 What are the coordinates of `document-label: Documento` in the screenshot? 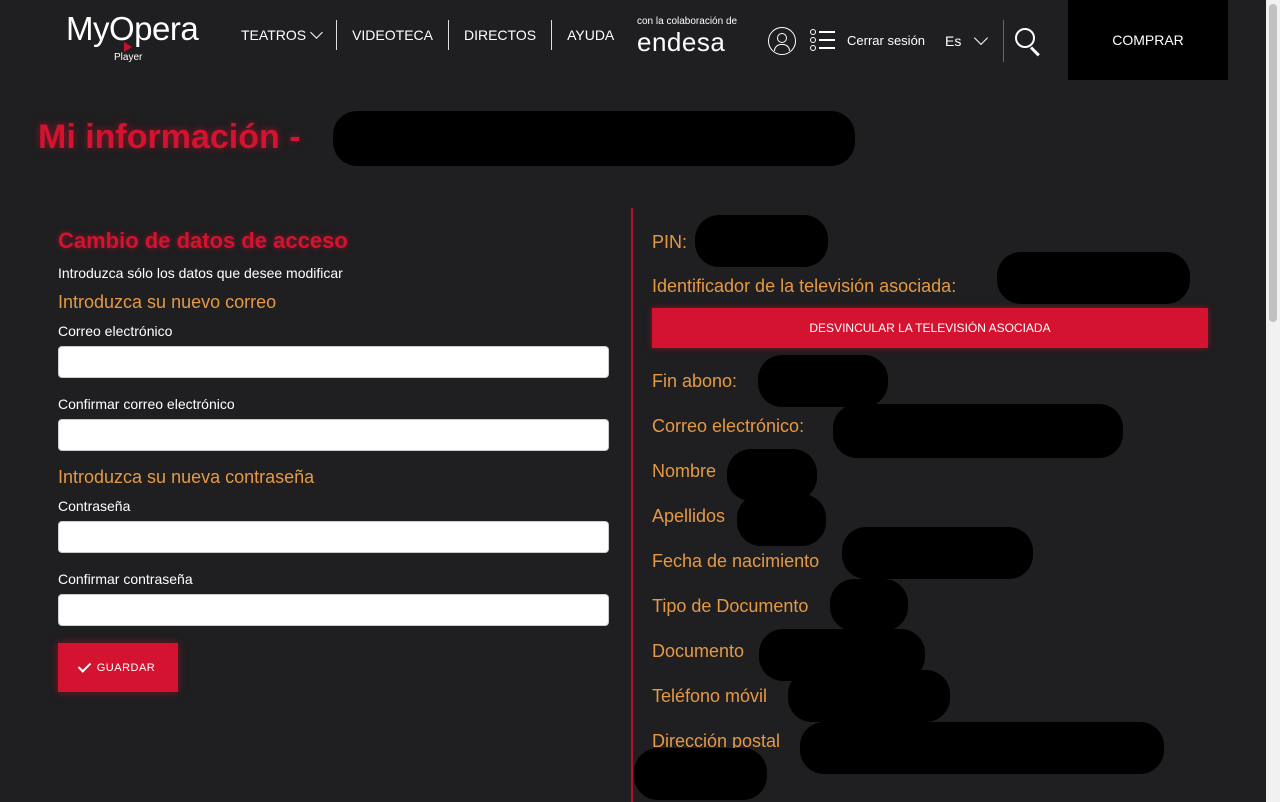 It's located at (698, 651).